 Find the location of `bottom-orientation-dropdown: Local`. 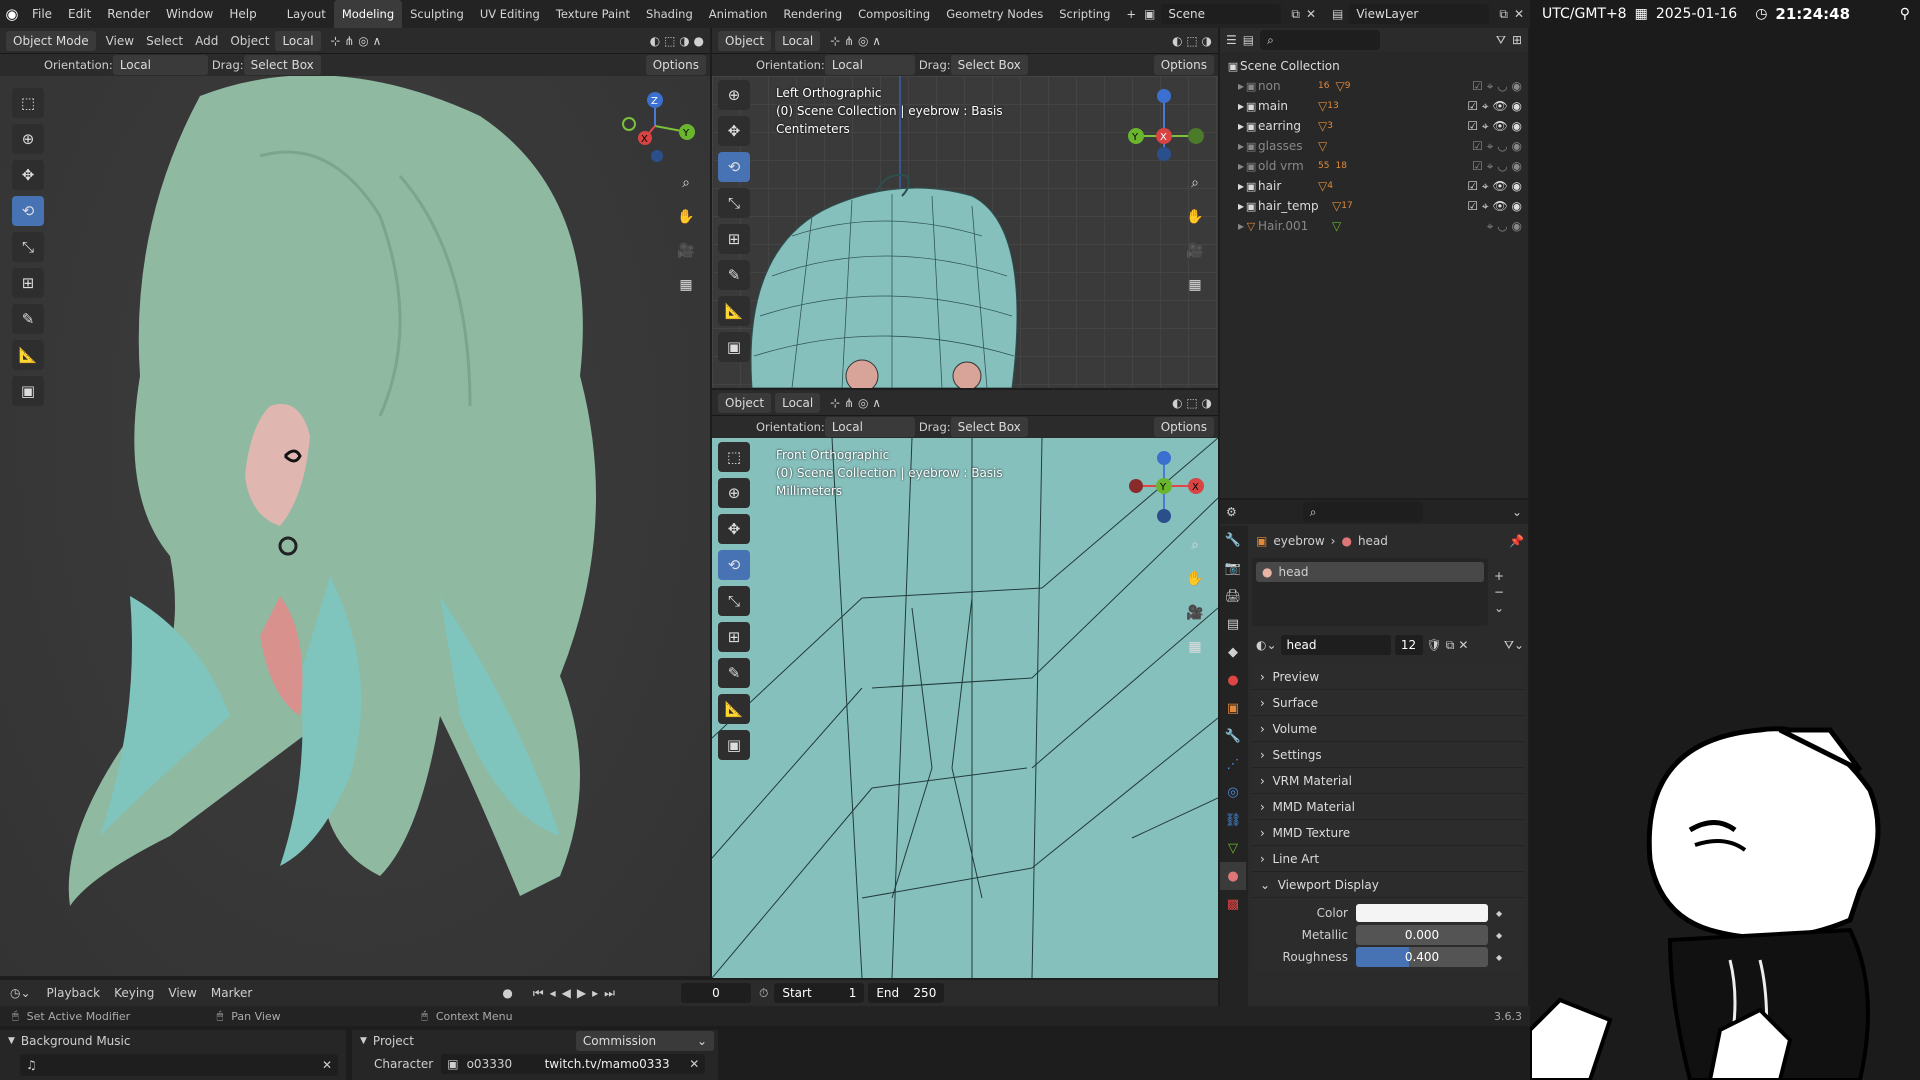

bottom-orientation-dropdown: Local is located at coordinates (869, 427).